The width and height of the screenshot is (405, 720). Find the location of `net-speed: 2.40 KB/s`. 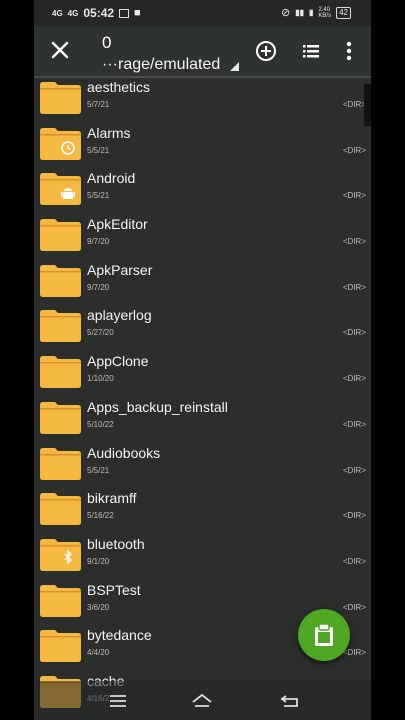

net-speed: 2.40 KB/s is located at coordinates (324, 13).